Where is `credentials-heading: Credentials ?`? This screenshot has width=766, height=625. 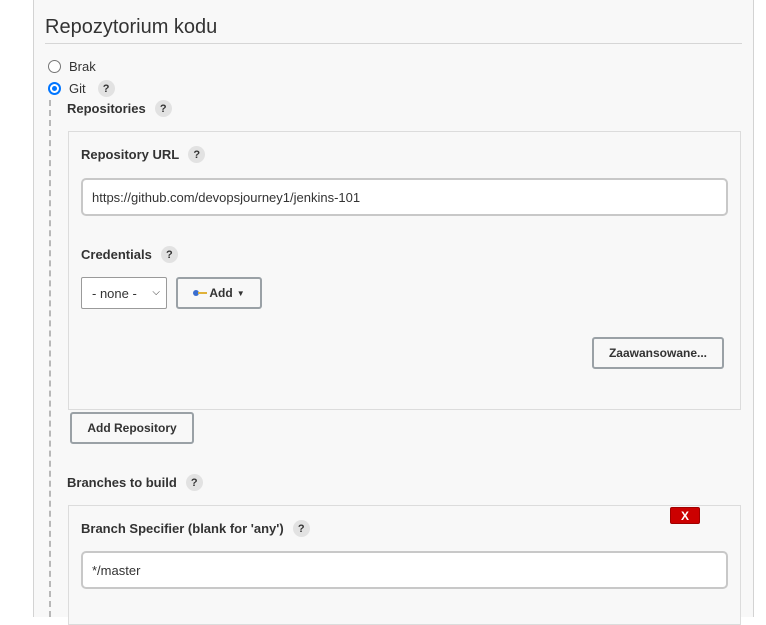
credentials-heading: Credentials ? is located at coordinates (129, 254).